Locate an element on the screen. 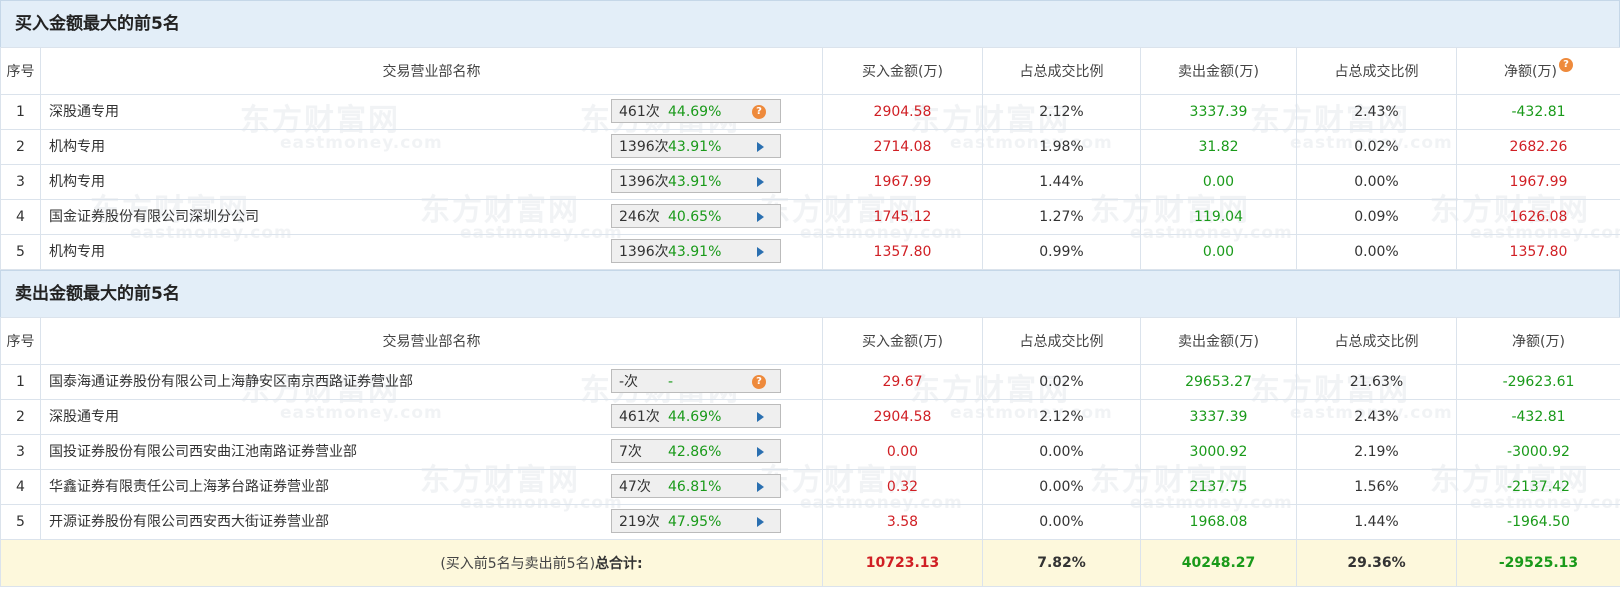  branch-rate: 46.81% is located at coordinates (695, 487).